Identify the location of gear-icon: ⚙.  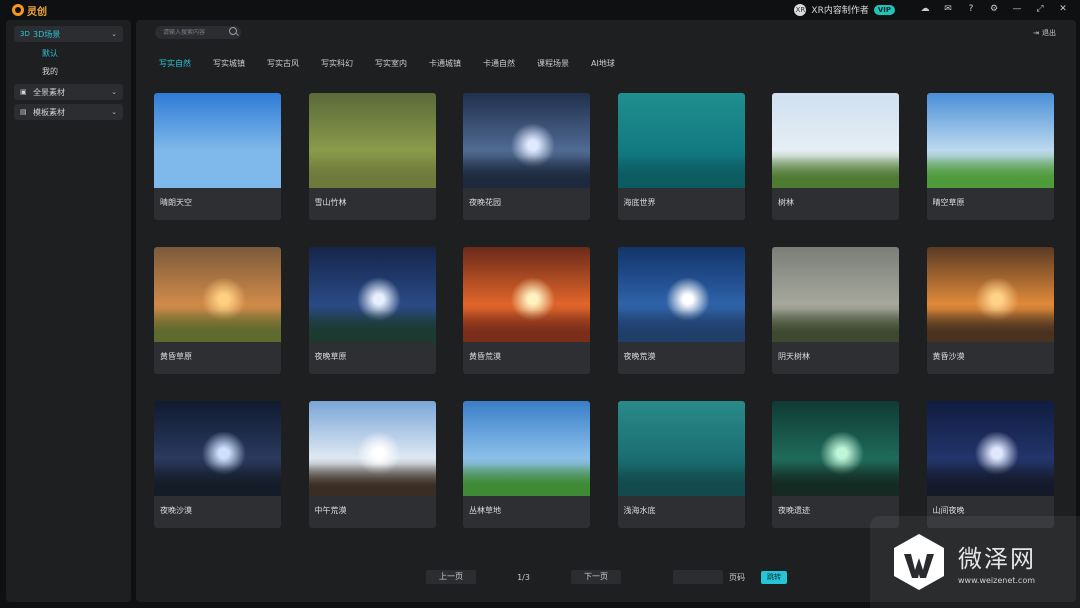
(994, 9).